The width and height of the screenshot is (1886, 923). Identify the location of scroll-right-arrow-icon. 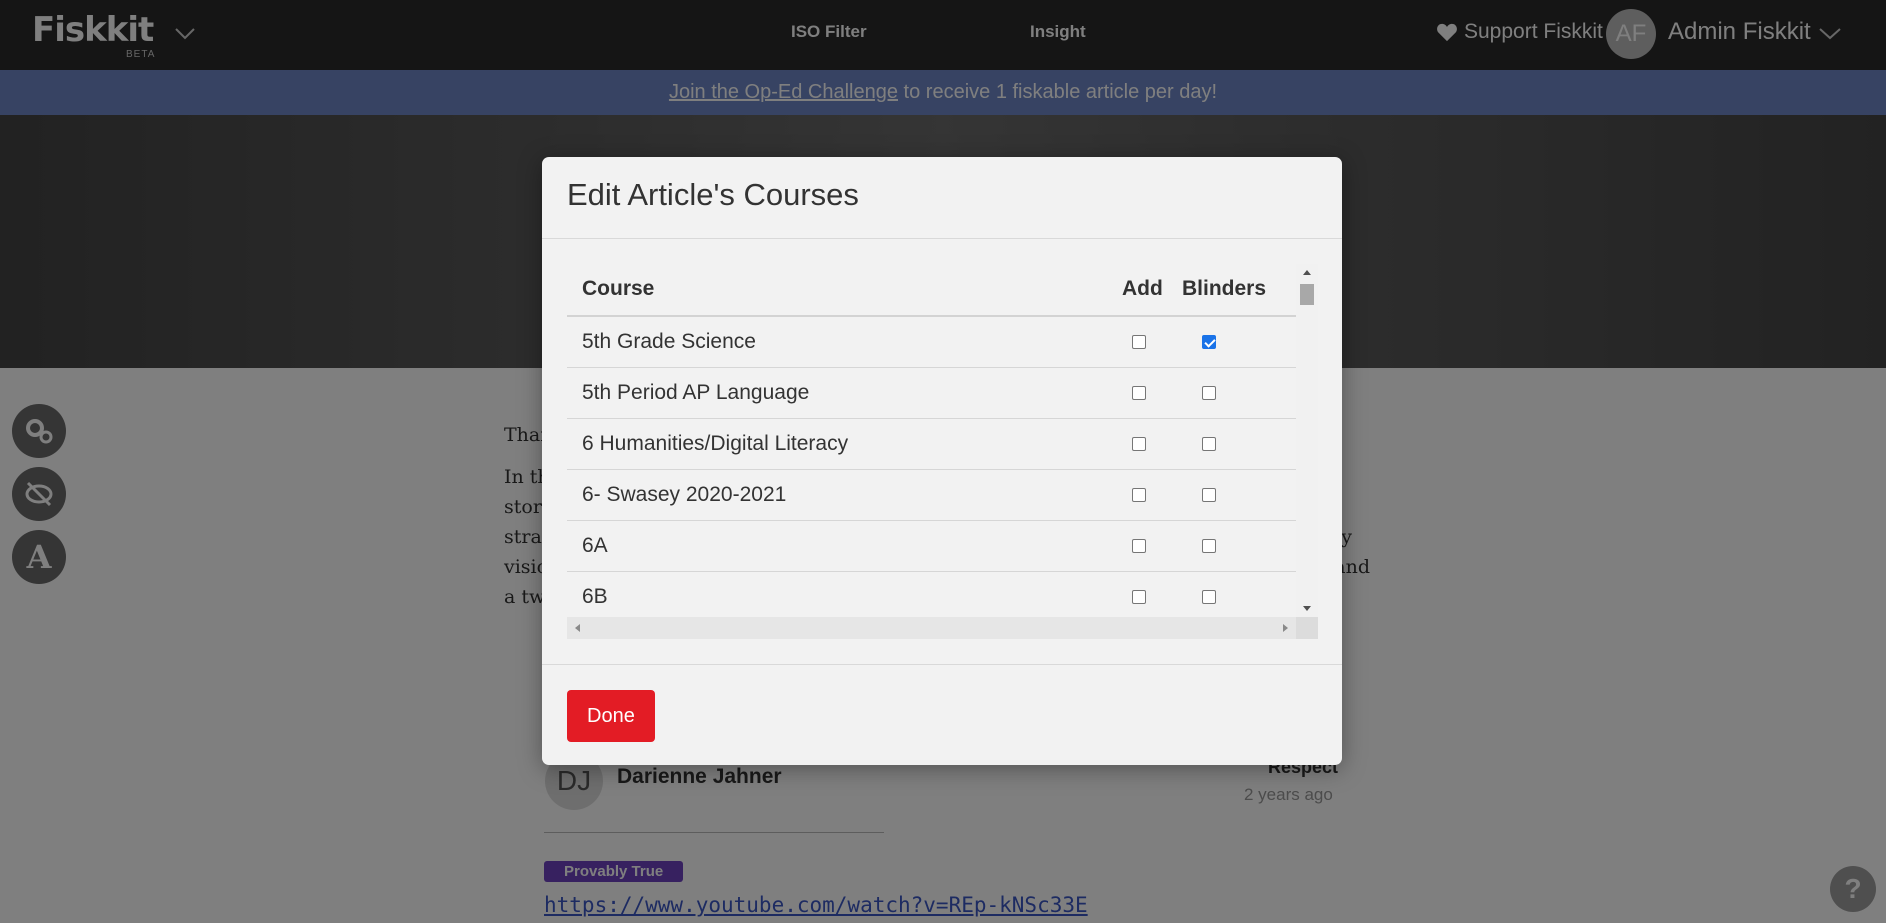
(1285, 628).